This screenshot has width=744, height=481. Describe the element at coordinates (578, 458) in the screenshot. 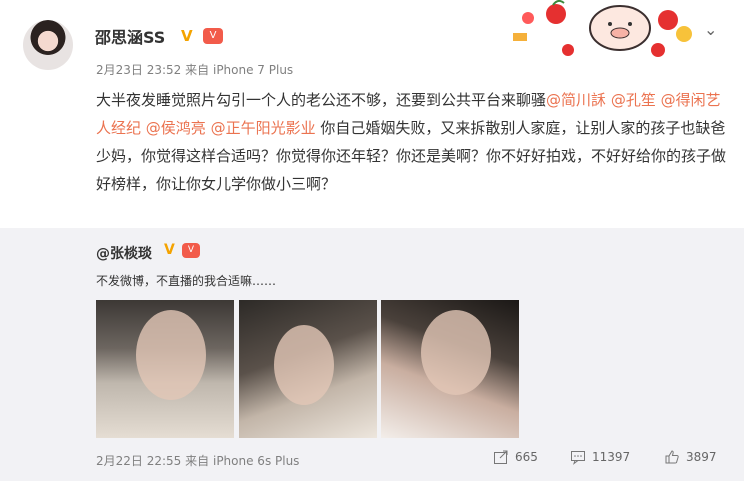

I see `comment-icon` at that location.